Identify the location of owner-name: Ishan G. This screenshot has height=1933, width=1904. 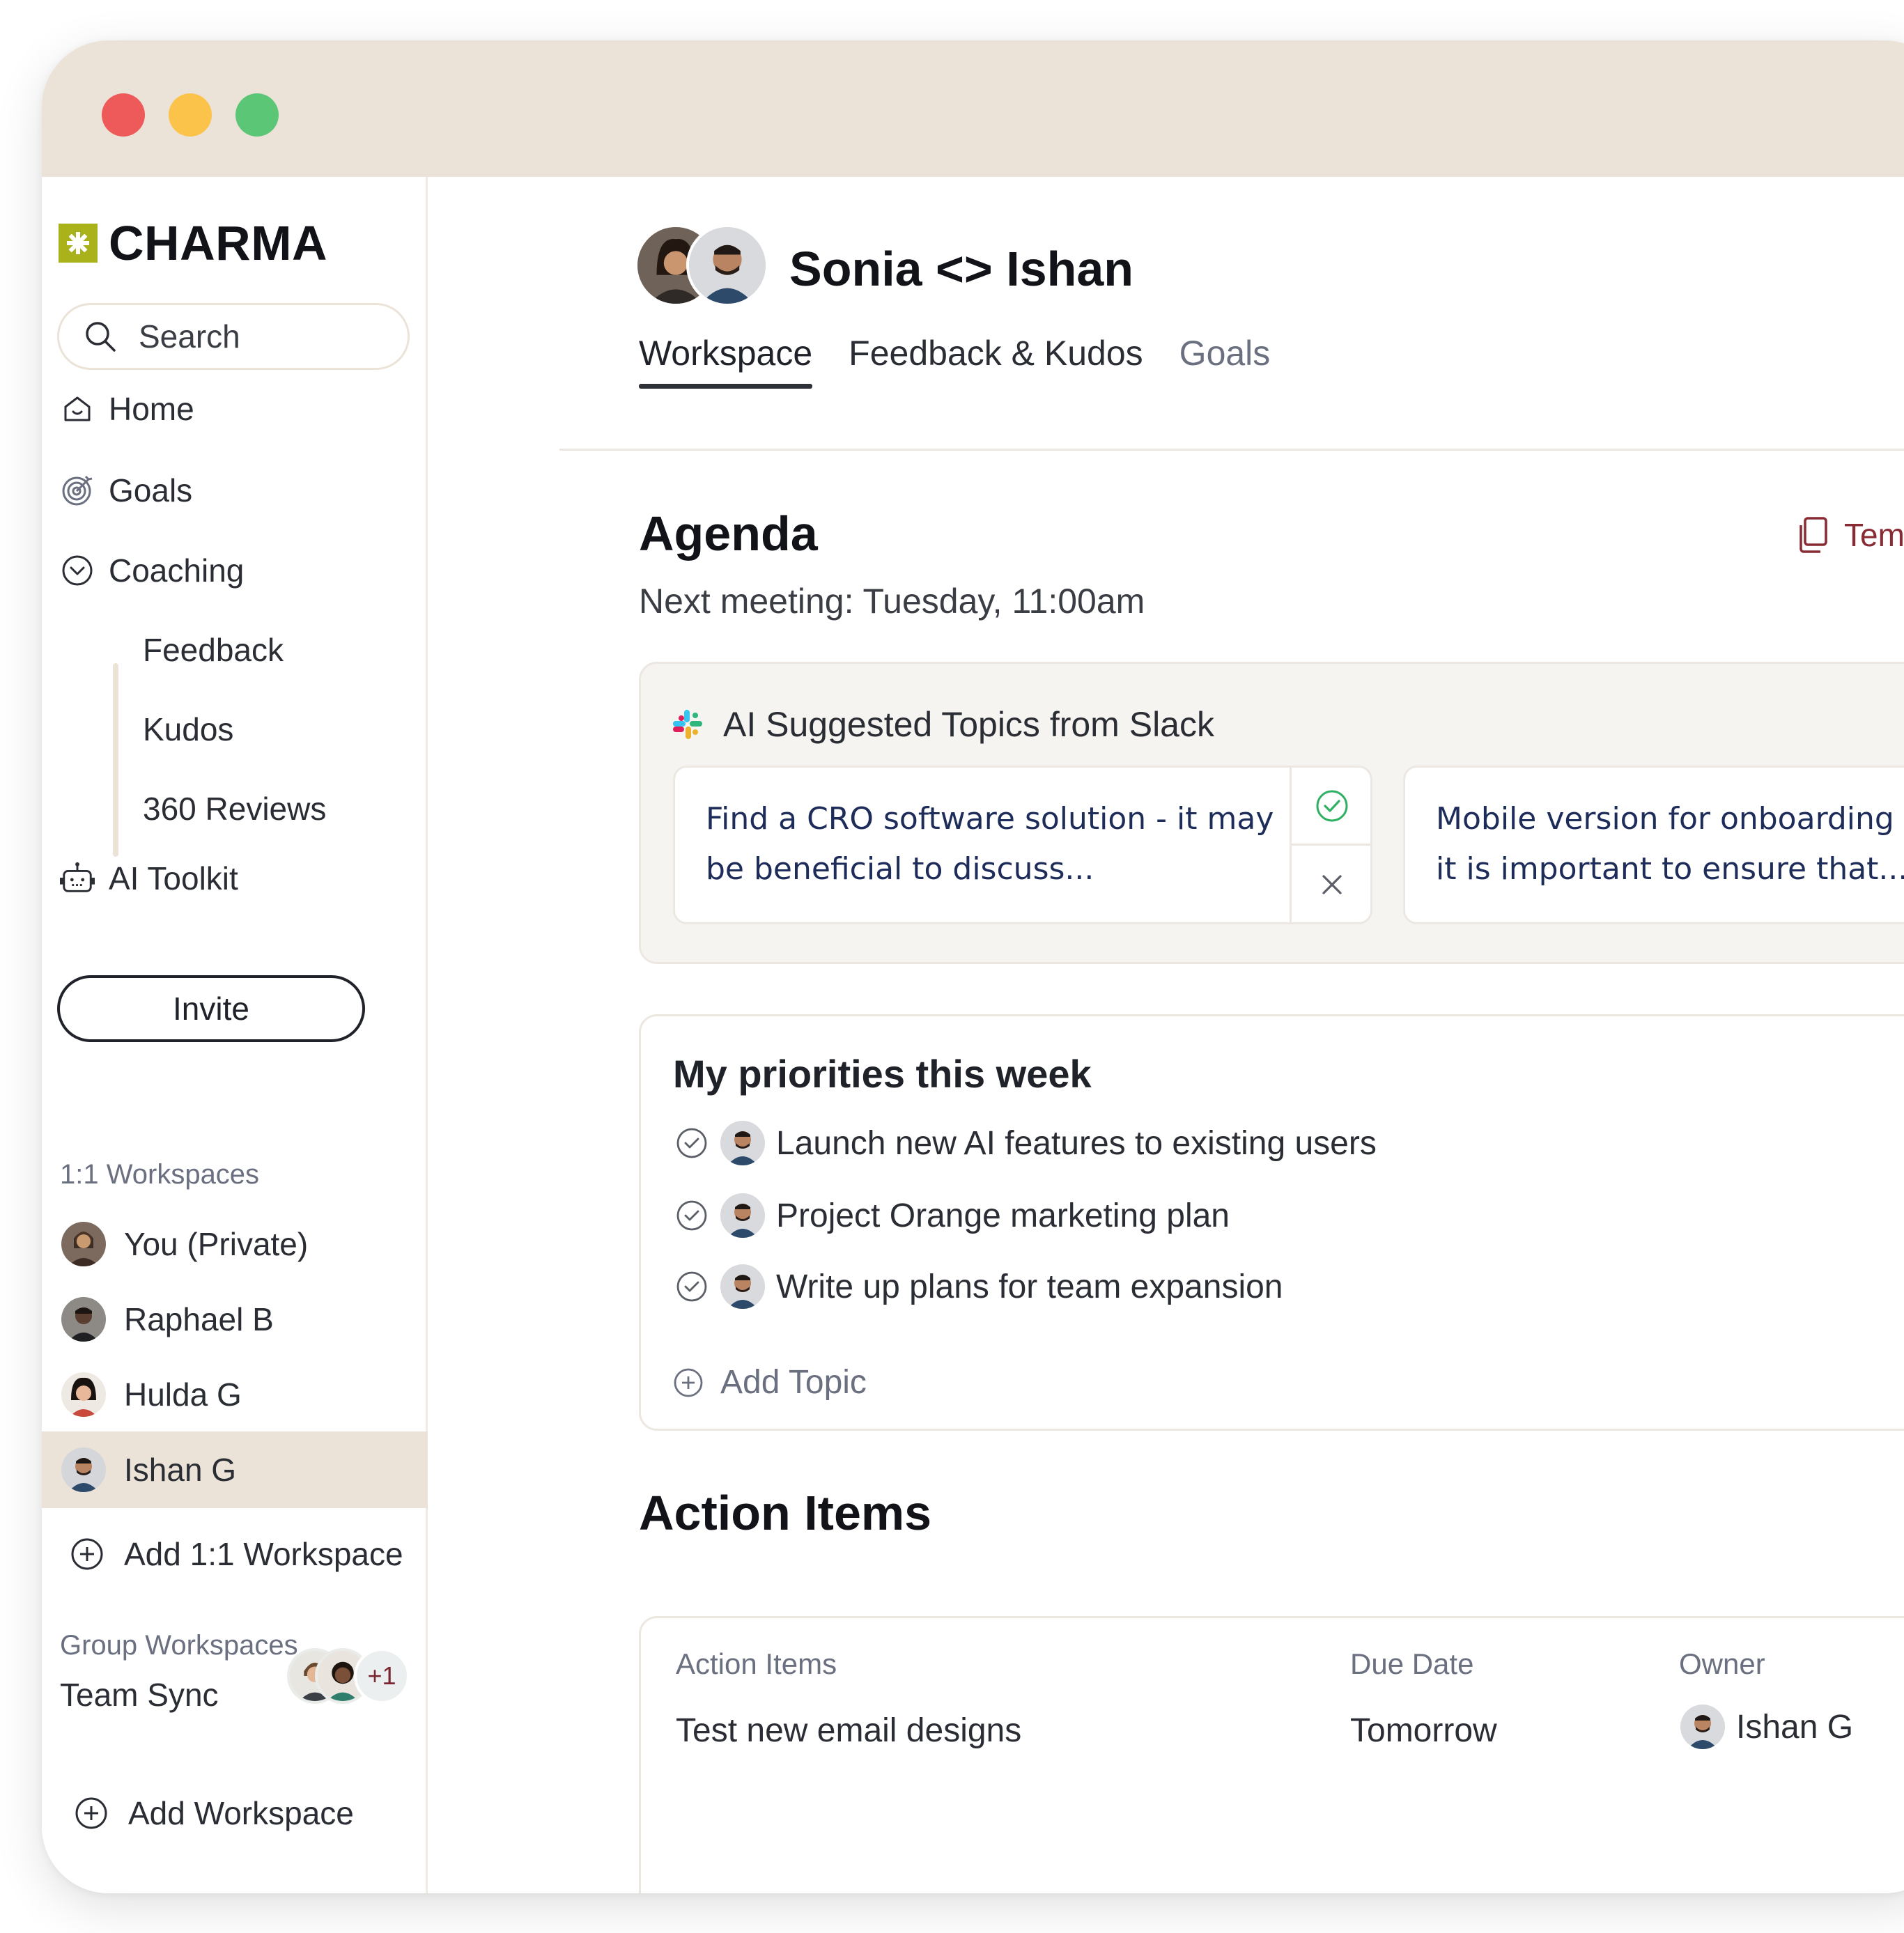
(1795, 1727).